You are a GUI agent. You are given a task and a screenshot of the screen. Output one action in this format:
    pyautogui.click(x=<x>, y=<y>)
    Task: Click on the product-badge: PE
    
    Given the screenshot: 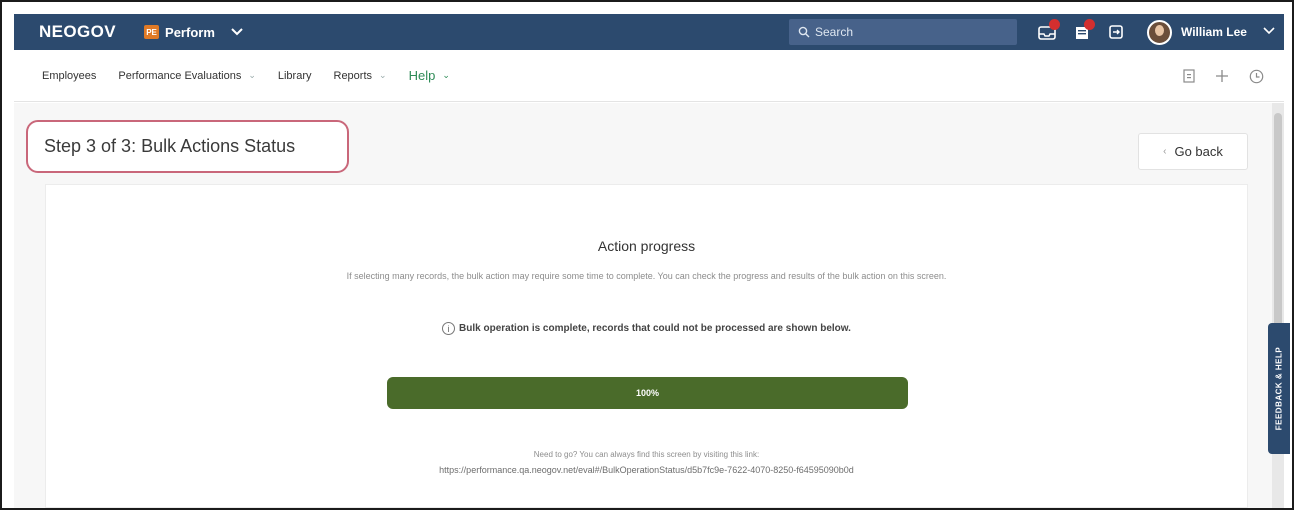 What is the action you would take?
    pyautogui.click(x=152, y=32)
    